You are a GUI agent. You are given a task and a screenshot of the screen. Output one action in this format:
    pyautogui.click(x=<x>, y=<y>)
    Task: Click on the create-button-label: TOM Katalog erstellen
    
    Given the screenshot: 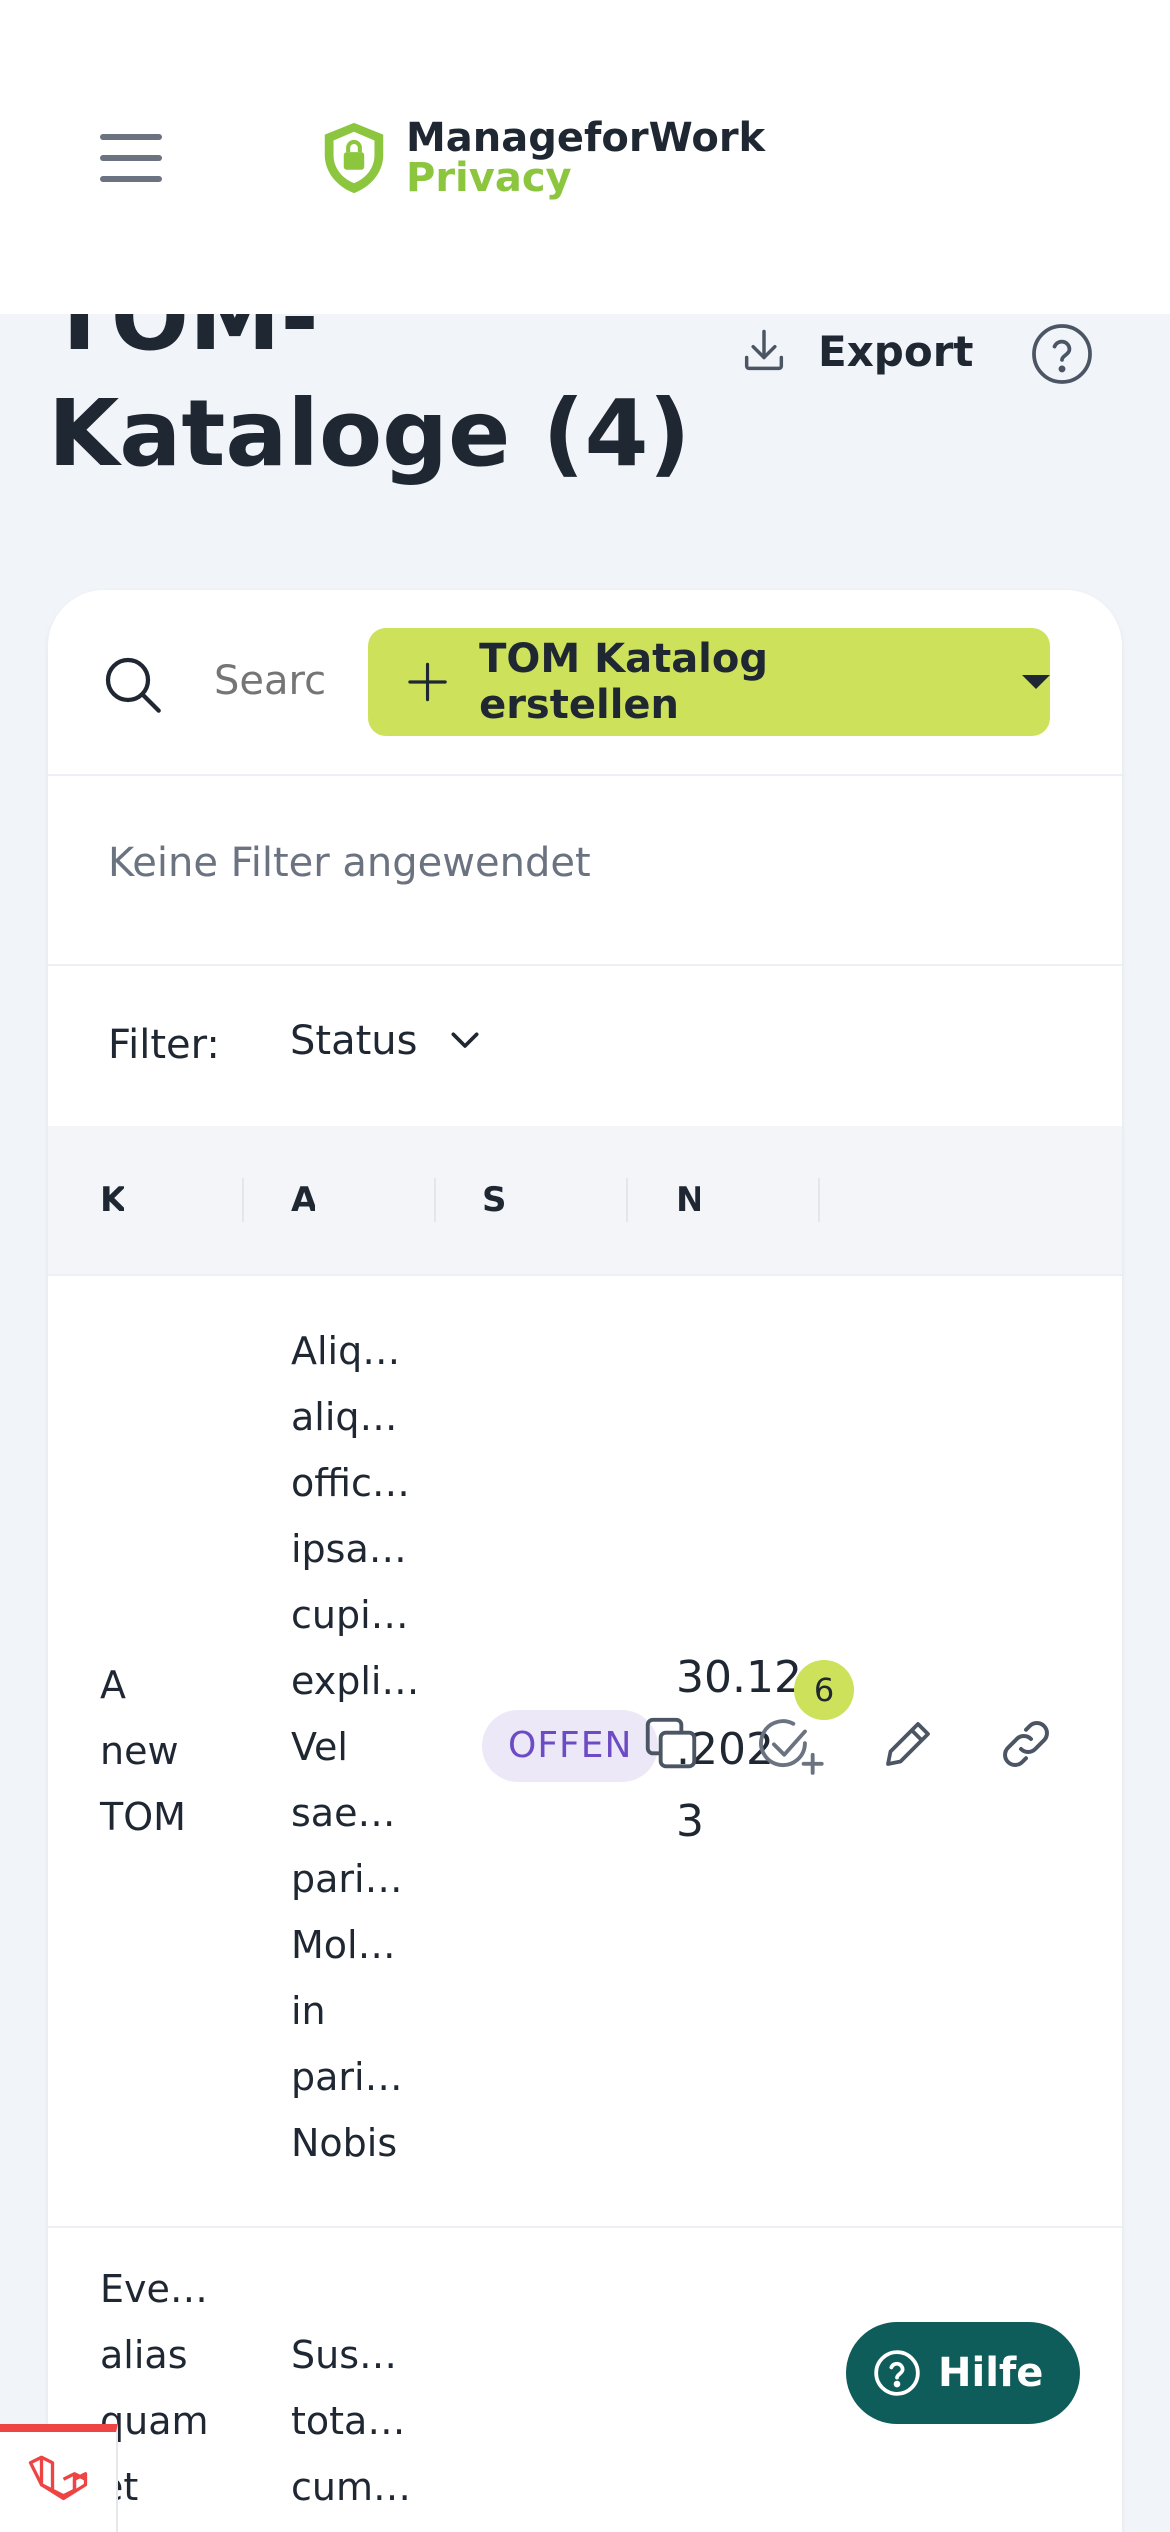 What is the action you would take?
    pyautogui.click(x=624, y=682)
    